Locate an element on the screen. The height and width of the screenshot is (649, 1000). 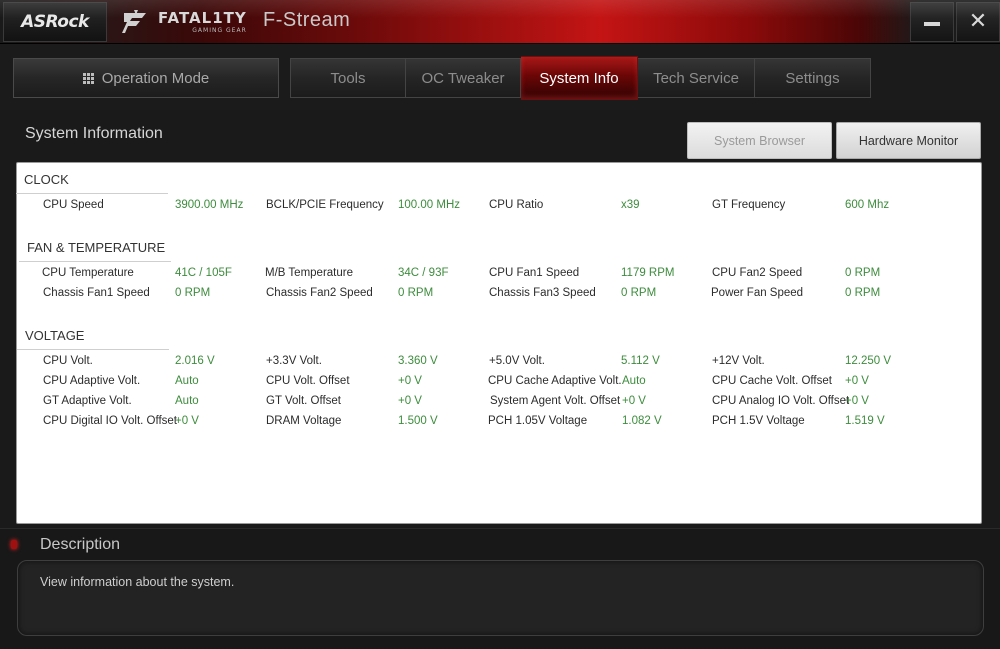
tab-system-info: System Info is located at coordinates (579, 78).